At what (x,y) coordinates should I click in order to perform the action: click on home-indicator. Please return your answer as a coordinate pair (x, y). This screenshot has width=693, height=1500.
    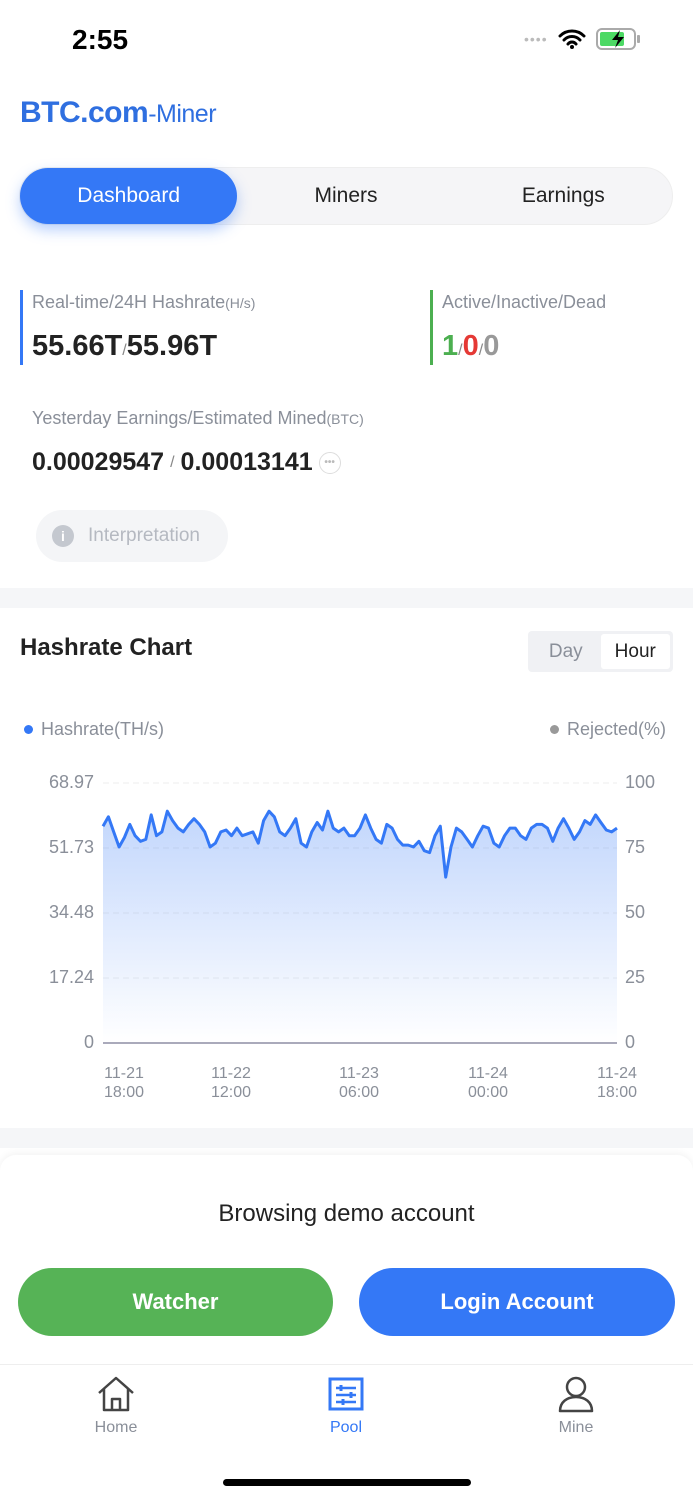
    Looking at the image, I should click on (347, 1482).